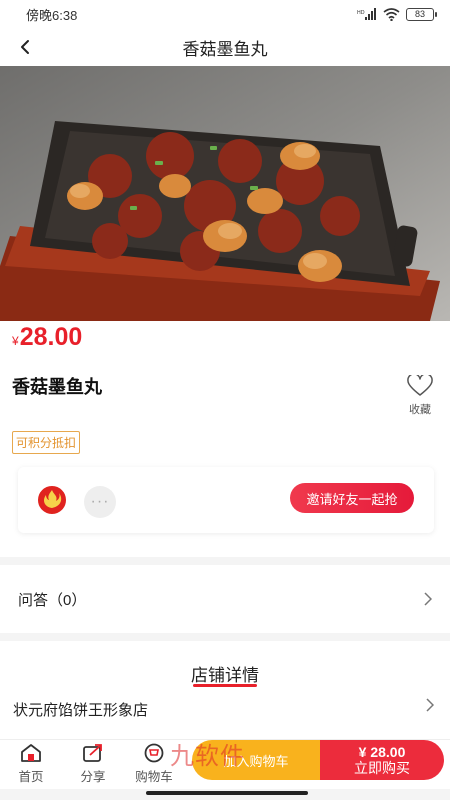 The height and width of the screenshot is (800, 450). I want to click on buy-price: ¥ 28.00, so click(382, 751).